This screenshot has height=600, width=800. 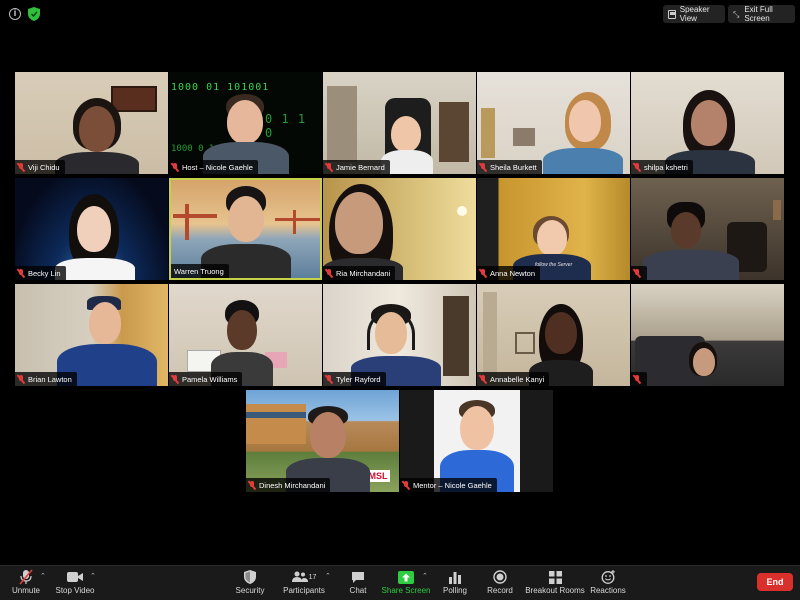 What do you see at coordinates (210, 379) in the screenshot?
I see `participant-name: Pamela Williams` at bounding box center [210, 379].